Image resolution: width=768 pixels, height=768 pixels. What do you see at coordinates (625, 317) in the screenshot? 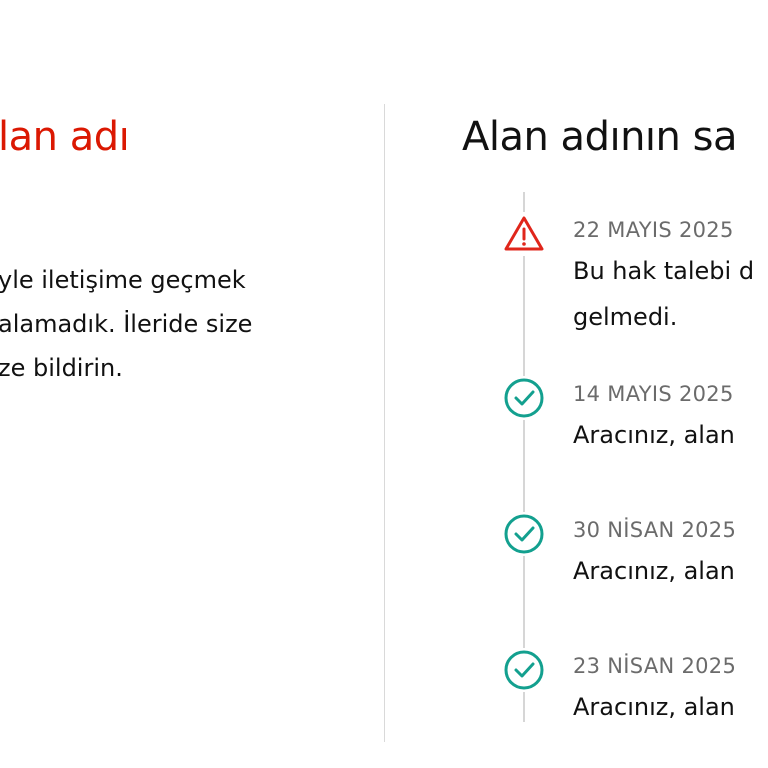
I see `event-description-line: gelmedi.` at bounding box center [625, 317].